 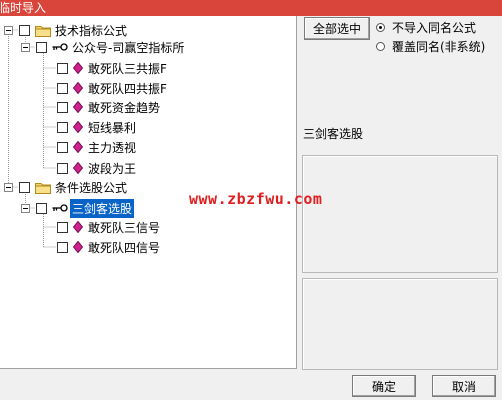 What do you see at coordinates (124, 247) in the screenshot?
I see `item-label: 敢死队四信号` at bounding box center [124, 247].